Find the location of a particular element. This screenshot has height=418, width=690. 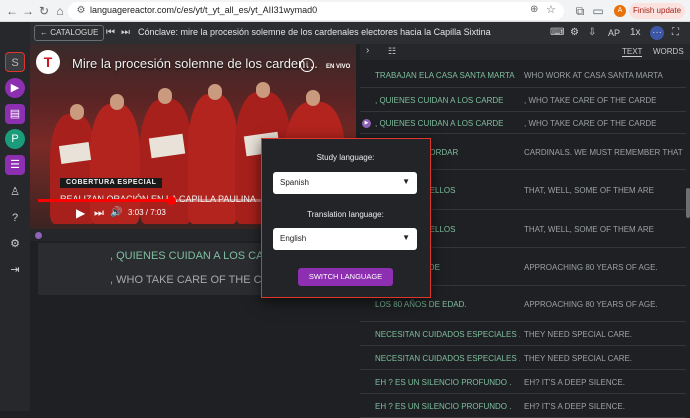

zoom-icon: ⊕ is located at coordinates (534, 9).